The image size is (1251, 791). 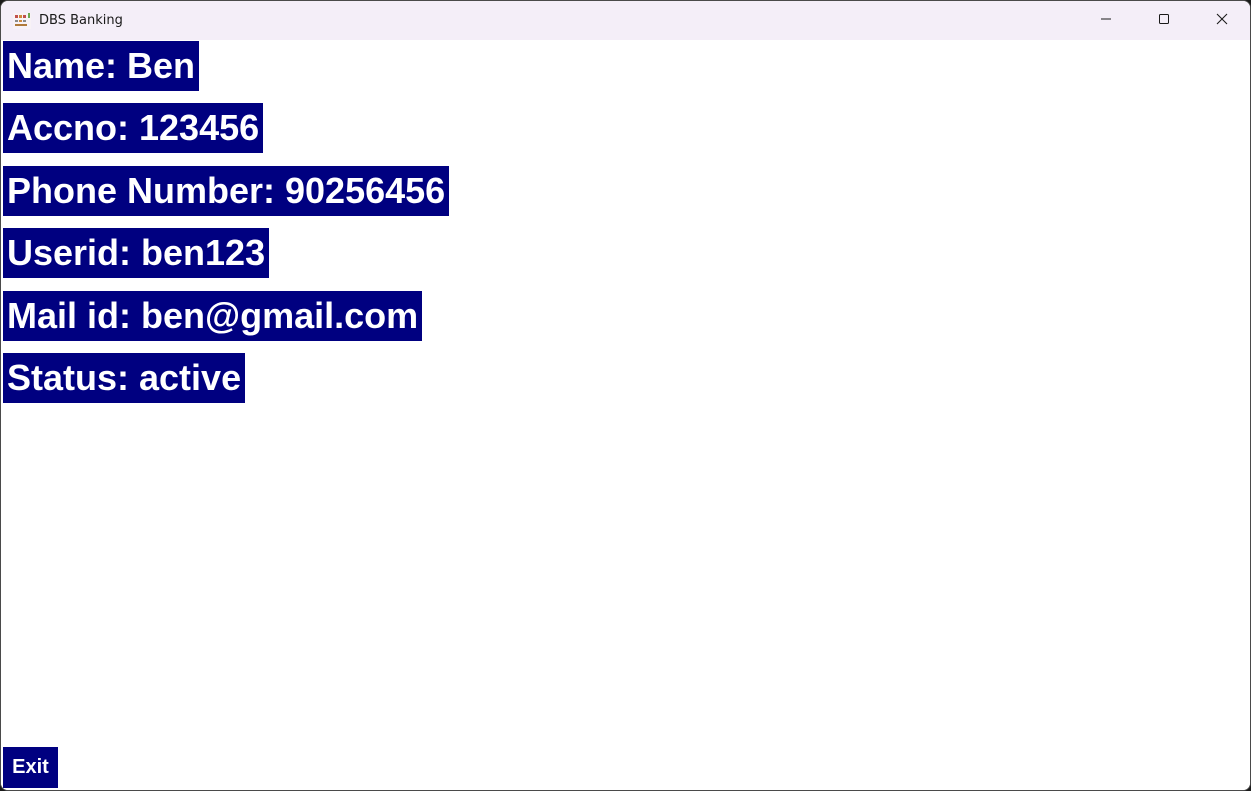 I want to click on maximize-button, so click(x=1164, y=20).